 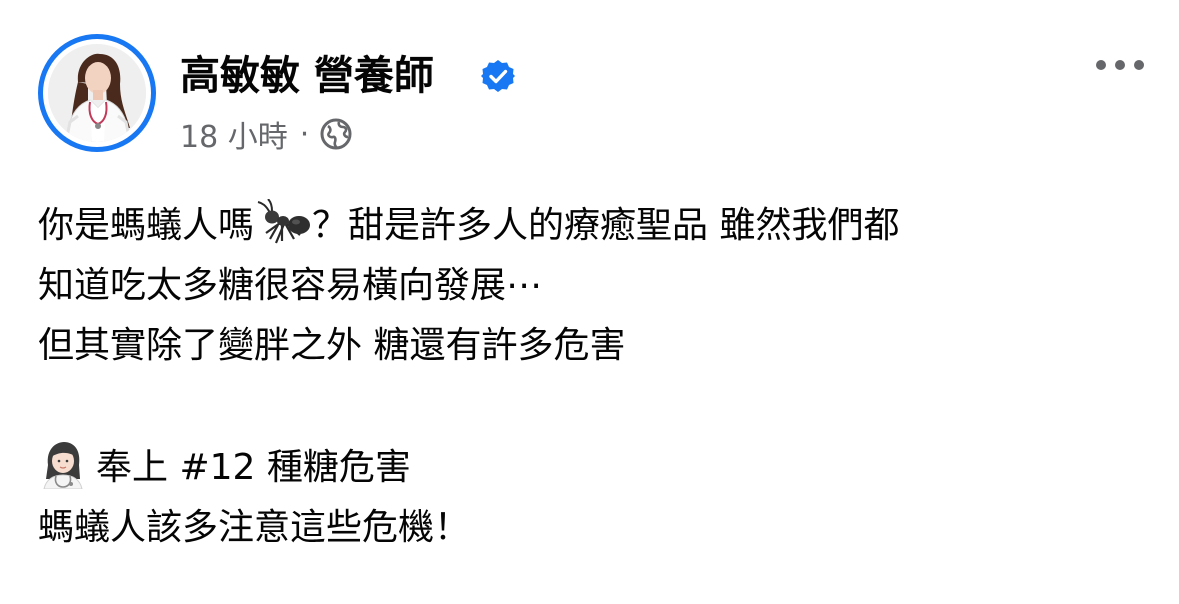 What do you see at coordinates (63, 465) in the screenshot?
I see `woman-health-worker-emoji-icon` at bounding box center [63, 465].